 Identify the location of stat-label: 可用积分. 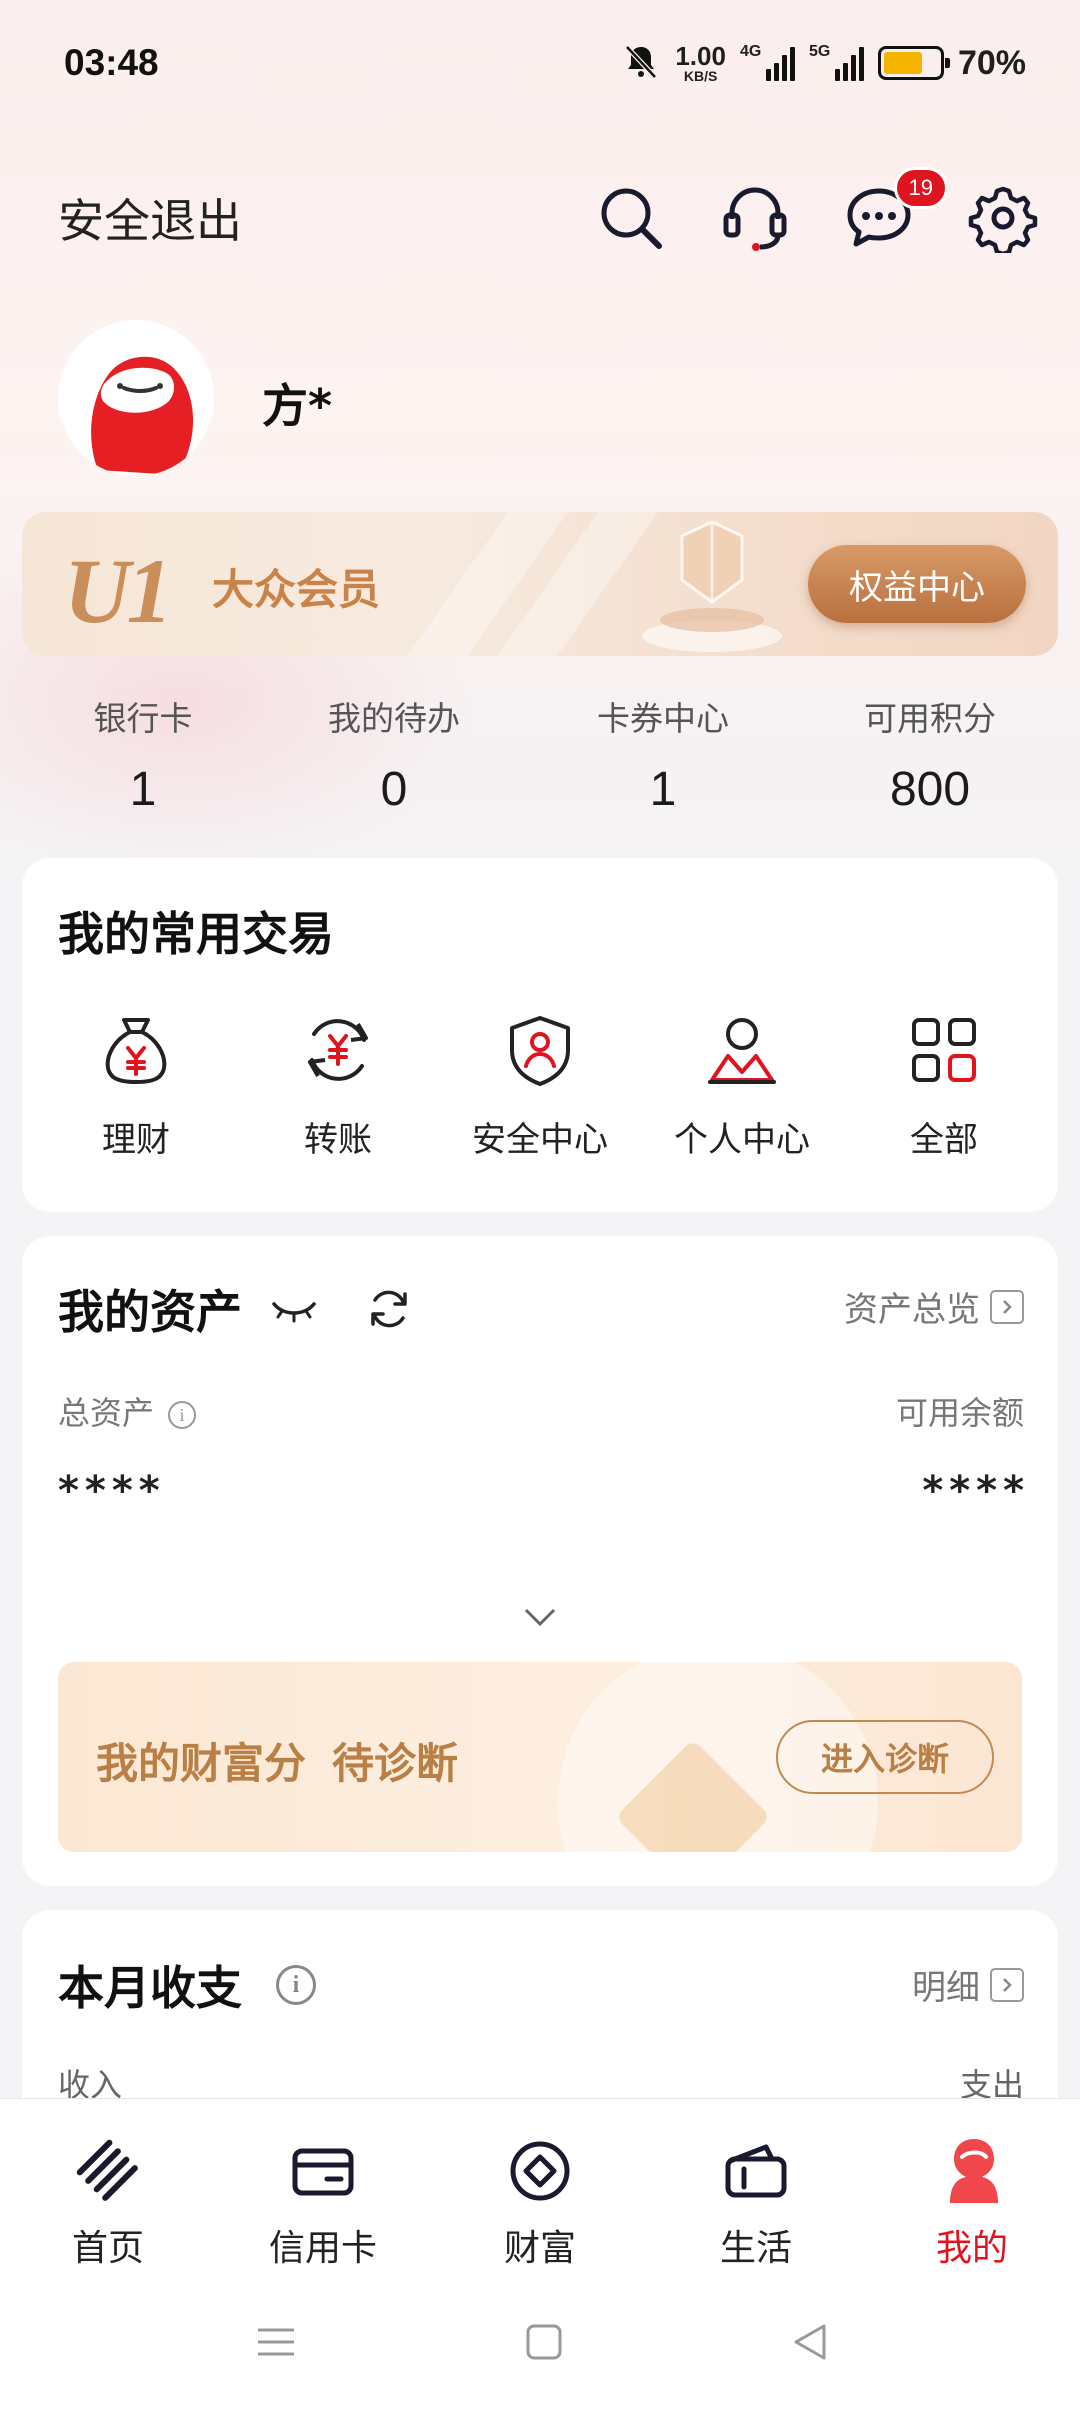
(930, 718).